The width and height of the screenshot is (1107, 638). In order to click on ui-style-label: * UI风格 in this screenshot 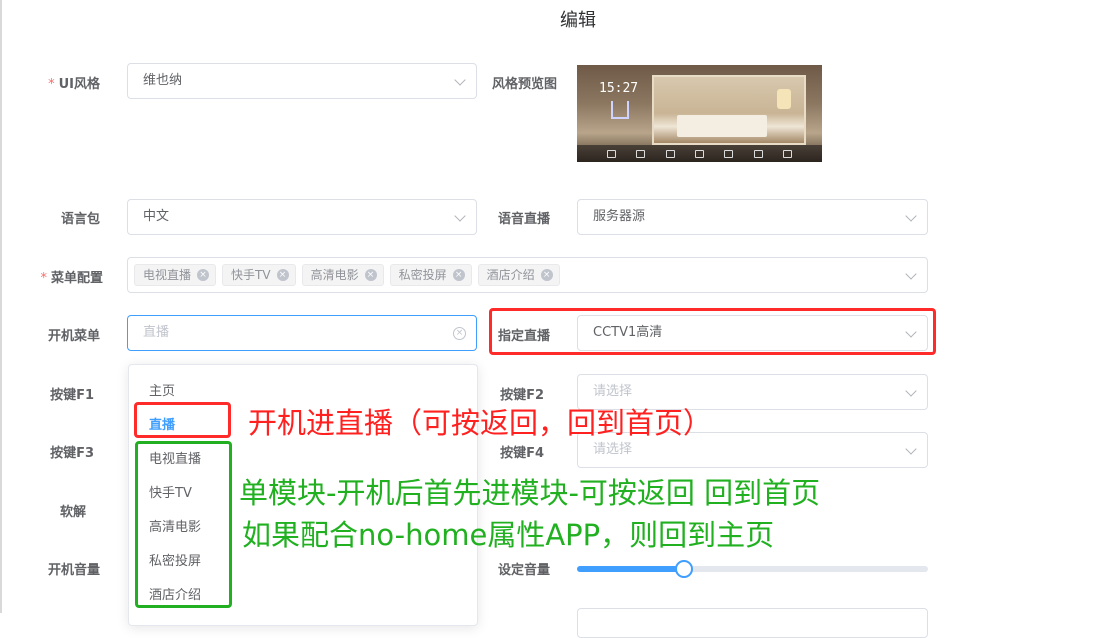, I will do `click(74, 84)`.